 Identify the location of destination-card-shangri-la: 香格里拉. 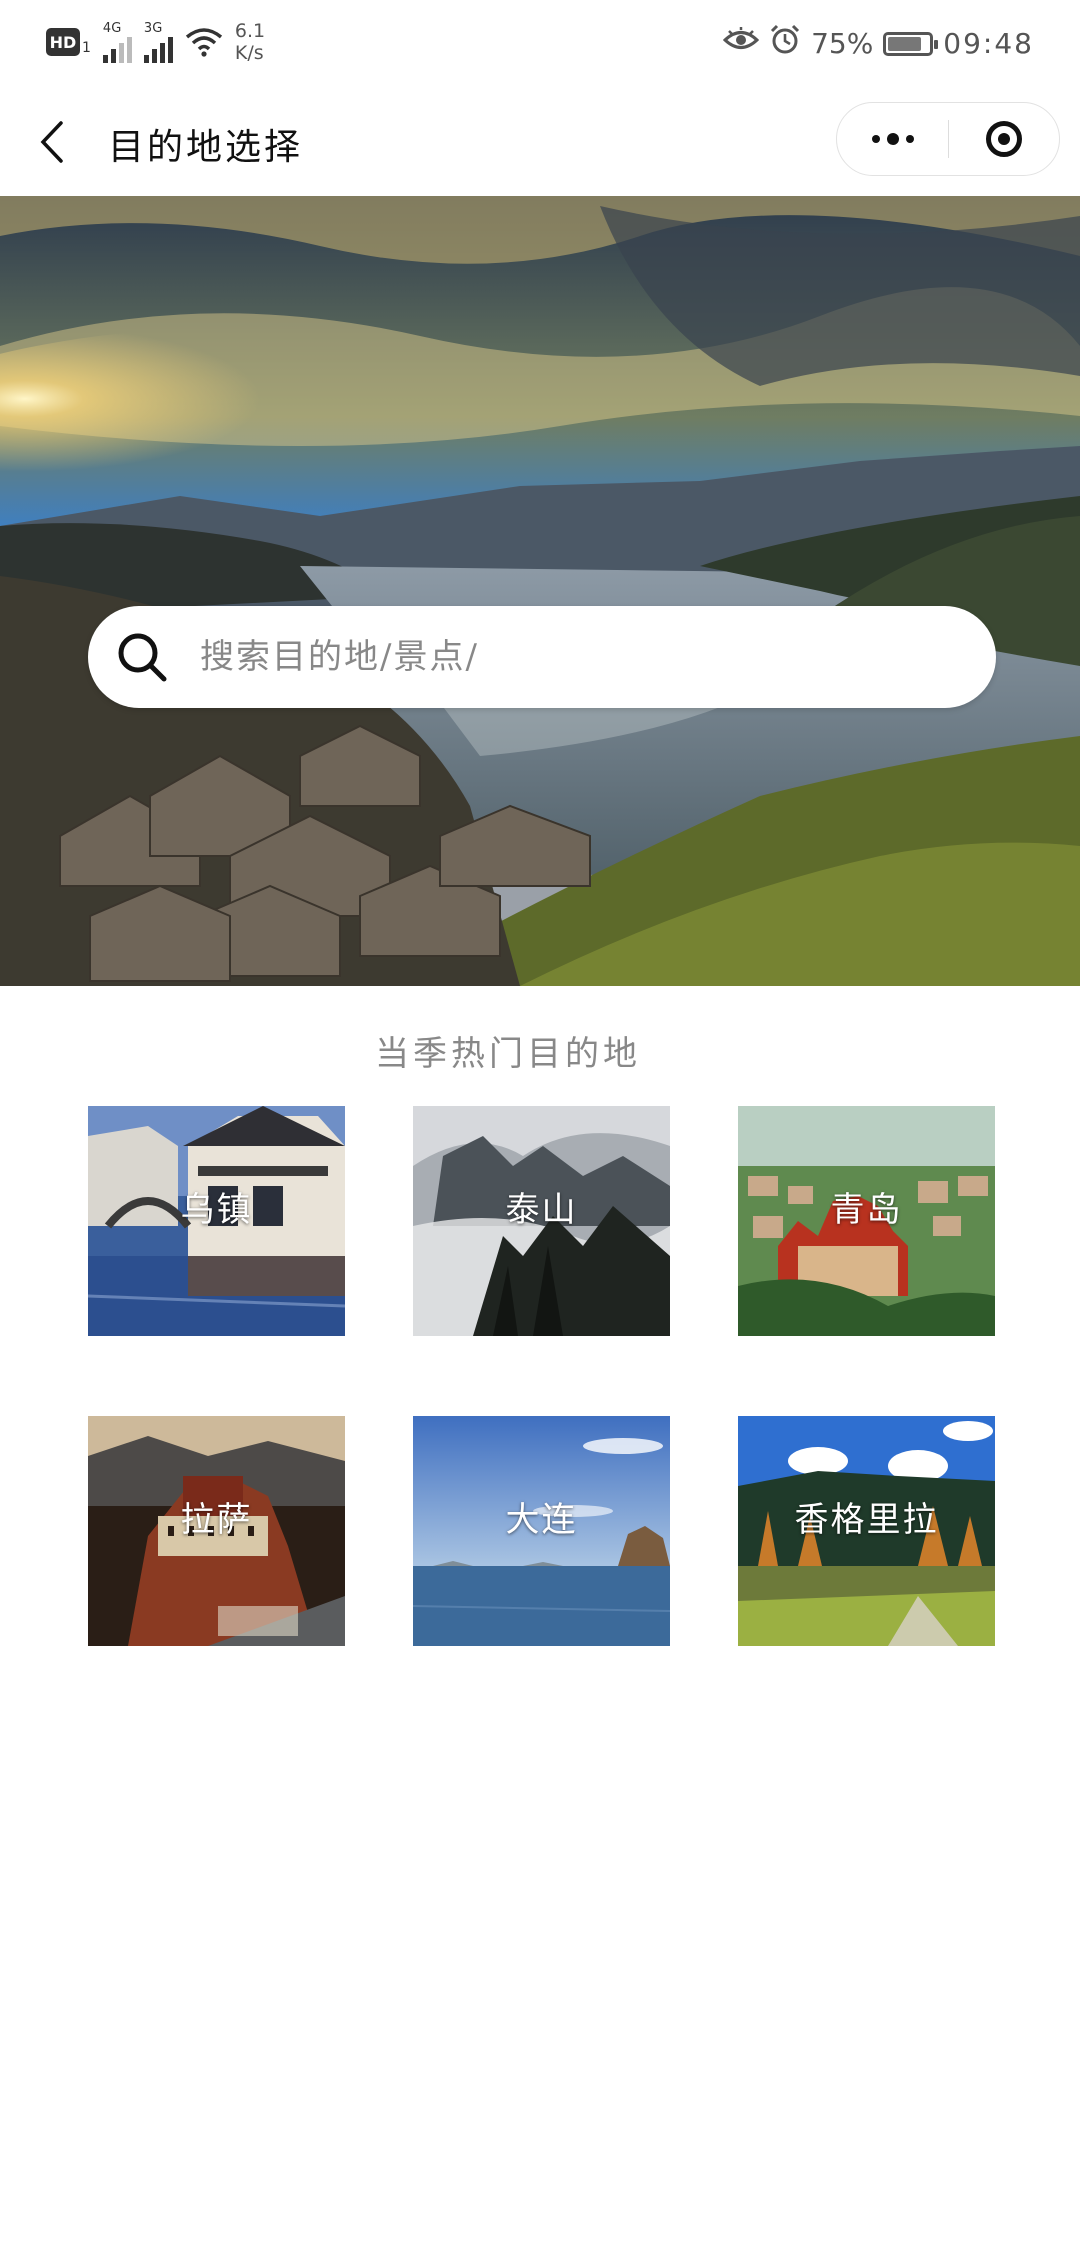
(866, 1531).